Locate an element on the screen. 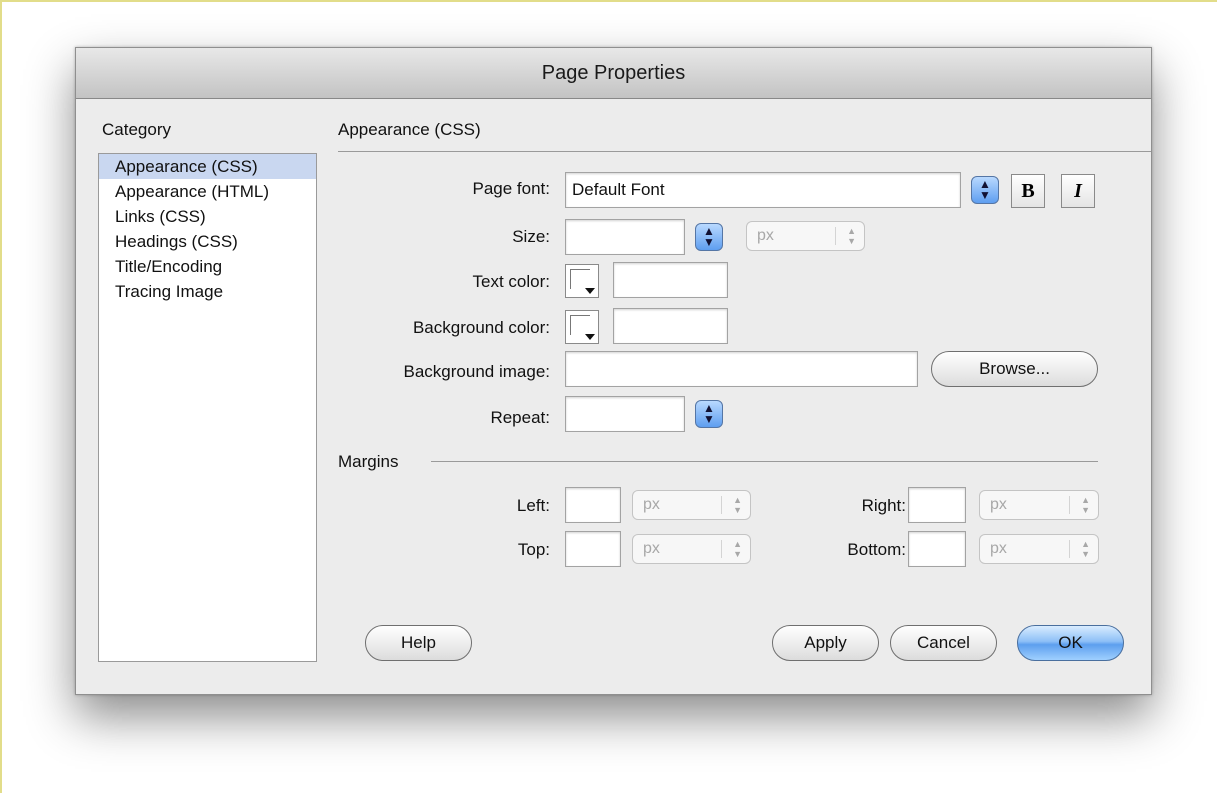 This screenshot has width=1217, height=793. size-label: Size: is located at coordinates (531, 236).